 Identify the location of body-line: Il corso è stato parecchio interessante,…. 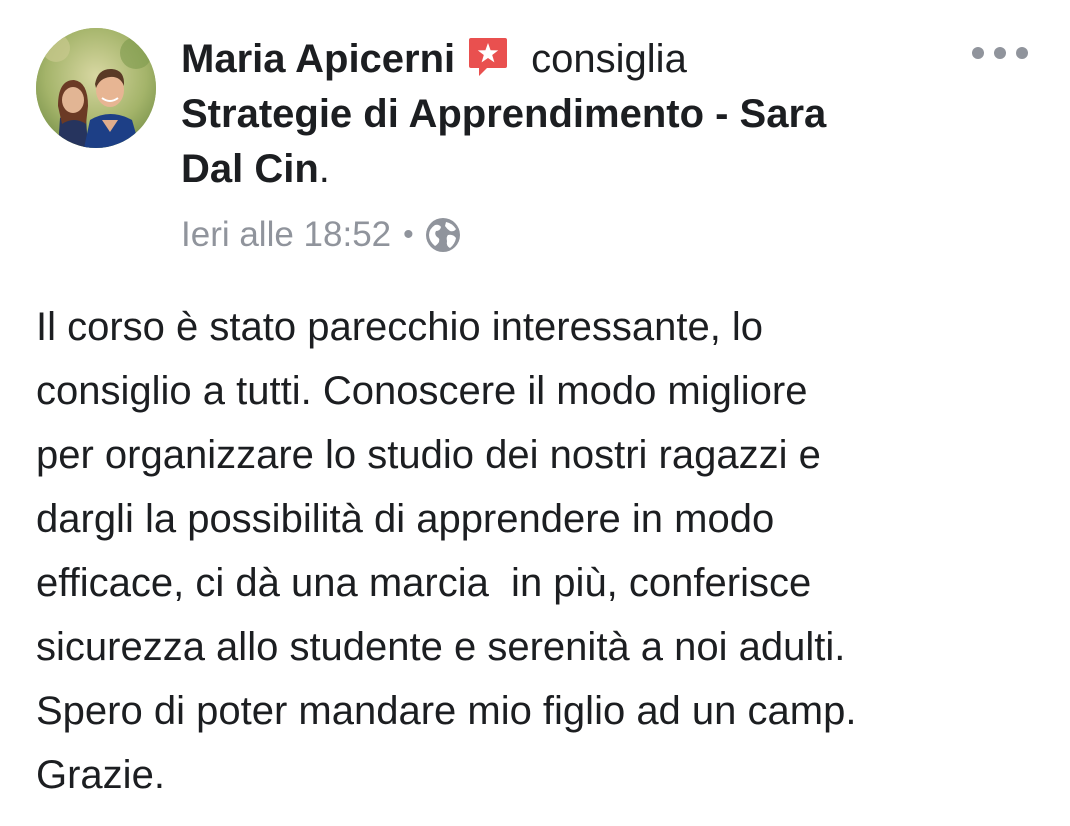
(400, 327).